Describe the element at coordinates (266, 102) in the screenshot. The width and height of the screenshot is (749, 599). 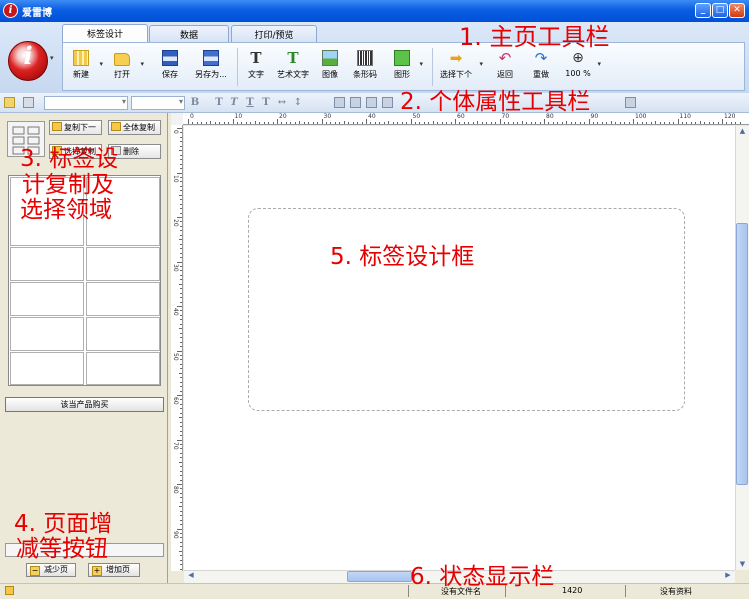
I see `strikethrough-icon: T` at that location.